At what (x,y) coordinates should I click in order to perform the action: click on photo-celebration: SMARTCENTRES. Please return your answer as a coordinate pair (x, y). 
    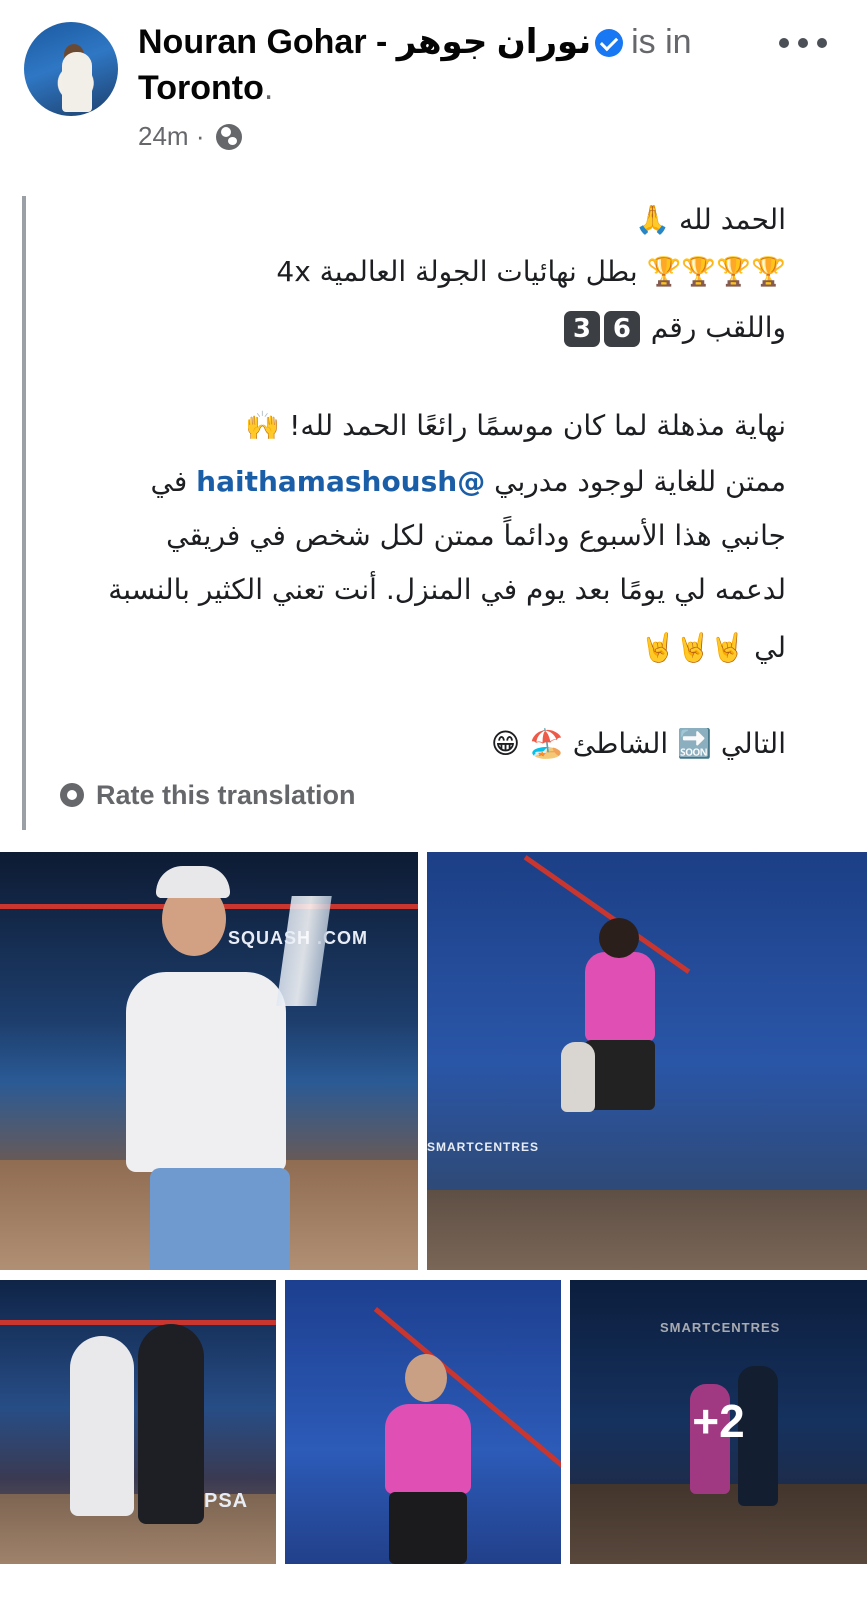
    Looking at the image, I should click on (647, 1061).